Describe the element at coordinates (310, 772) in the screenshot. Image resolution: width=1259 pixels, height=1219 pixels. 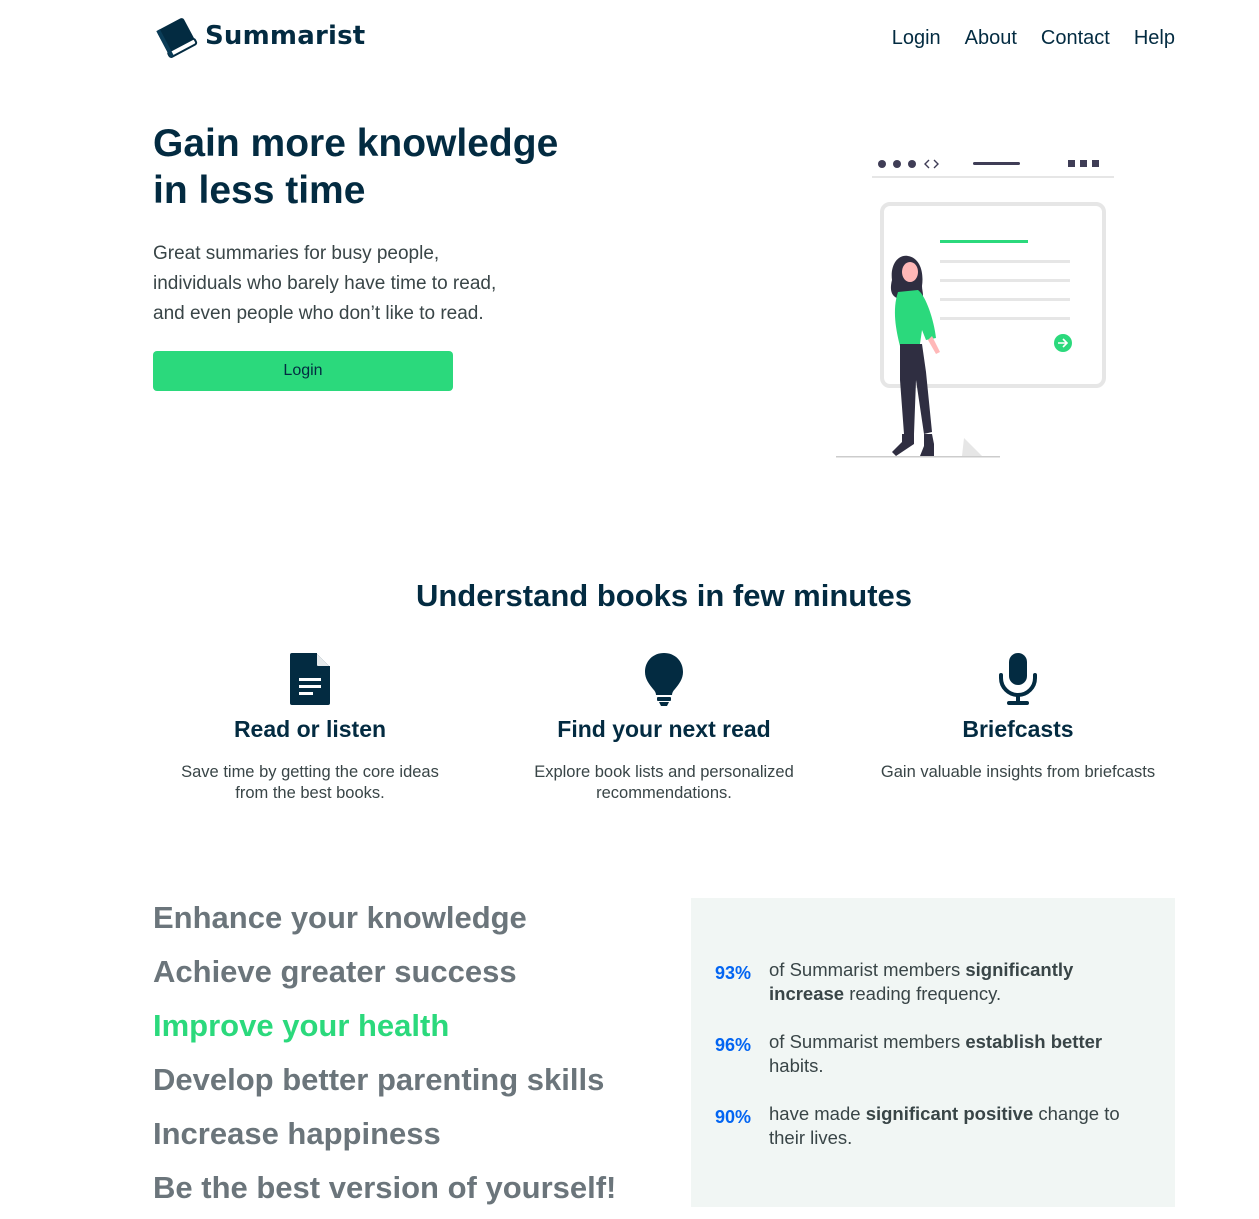
I see `feature-desc-line1: Save time by getting the core ideas` at that location.